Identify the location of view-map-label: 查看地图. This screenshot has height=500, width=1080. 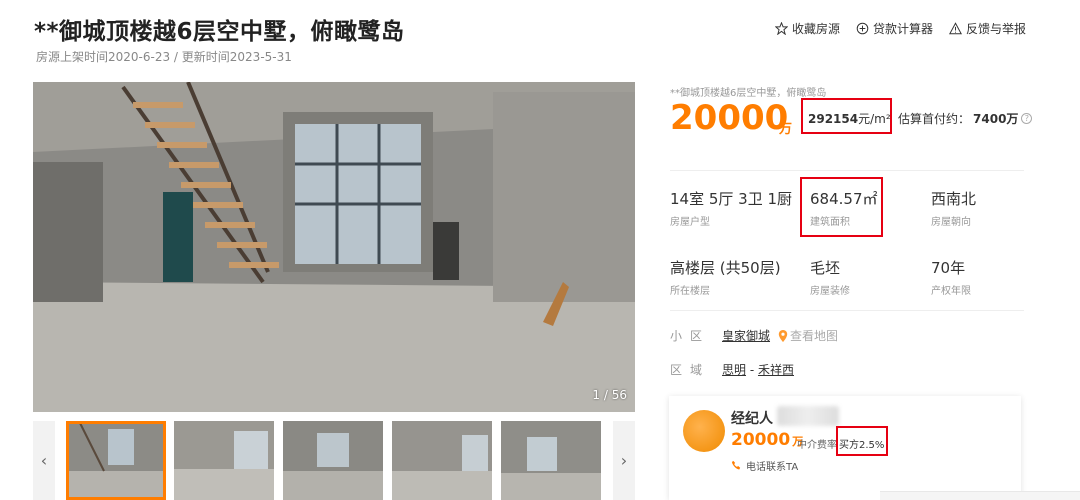
(814, 336).